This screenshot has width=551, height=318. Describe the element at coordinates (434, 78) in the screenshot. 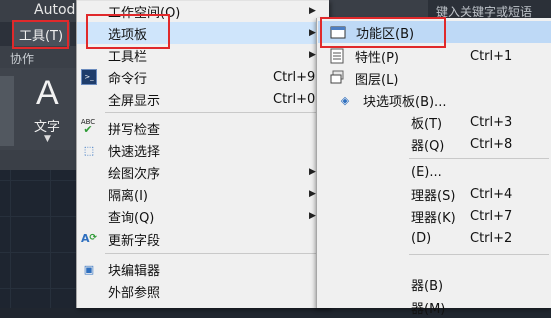

I see `menu-item-layers: 图层(L)` at that location.